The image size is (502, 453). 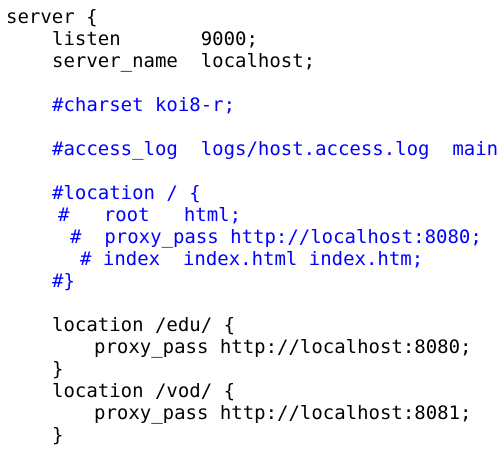 I want to click on code-line-server-name: server_name localhost;, so click(x=184, y=61).